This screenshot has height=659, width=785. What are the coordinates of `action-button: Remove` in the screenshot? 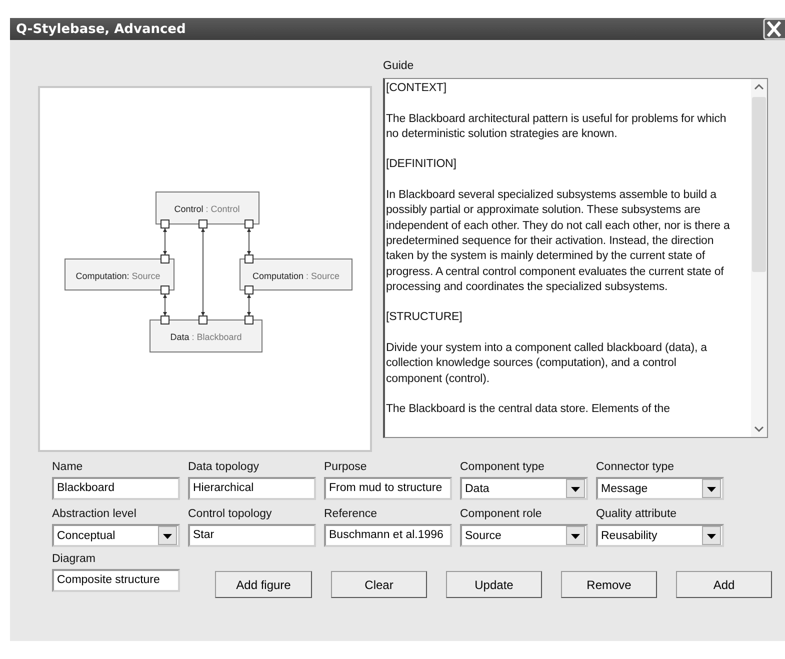 It's located at (609, 584).